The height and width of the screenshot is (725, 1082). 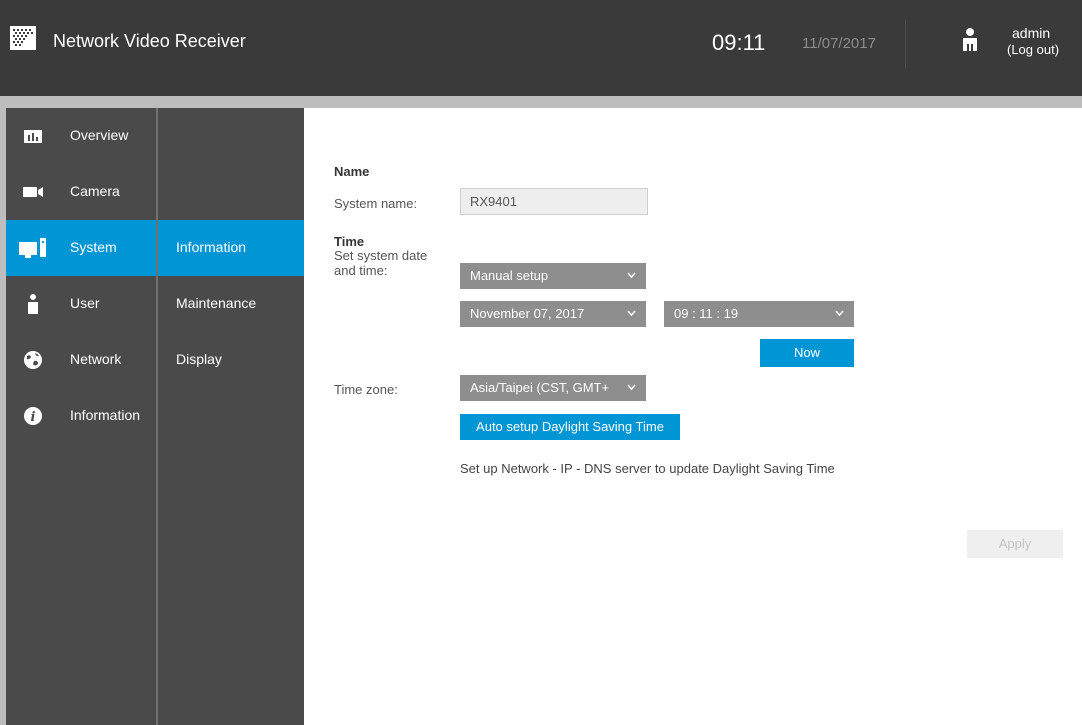 I want to click on header-border, so click(x=541, y=102).